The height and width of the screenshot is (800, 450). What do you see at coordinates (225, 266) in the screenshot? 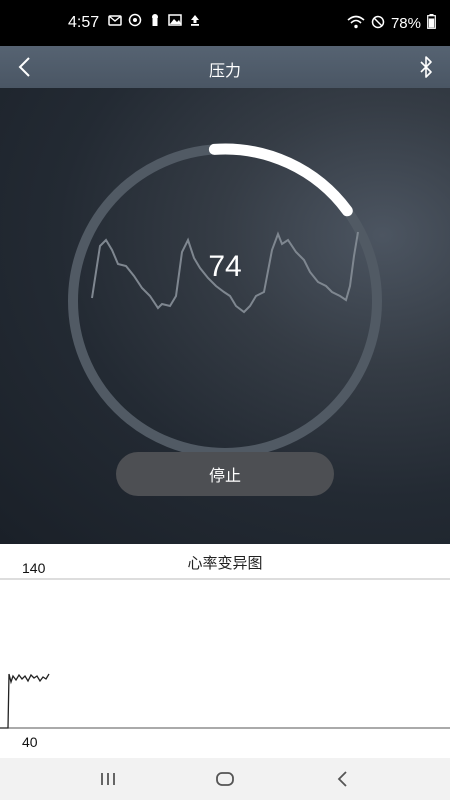
I see `gauge-value: 74` at bounding box center [225, 266].